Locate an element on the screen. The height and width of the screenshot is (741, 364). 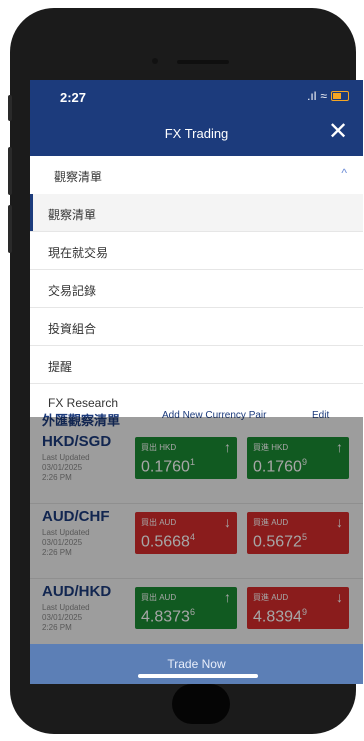
trade-now-label: Trade Now is located at coordinates (196, 664).